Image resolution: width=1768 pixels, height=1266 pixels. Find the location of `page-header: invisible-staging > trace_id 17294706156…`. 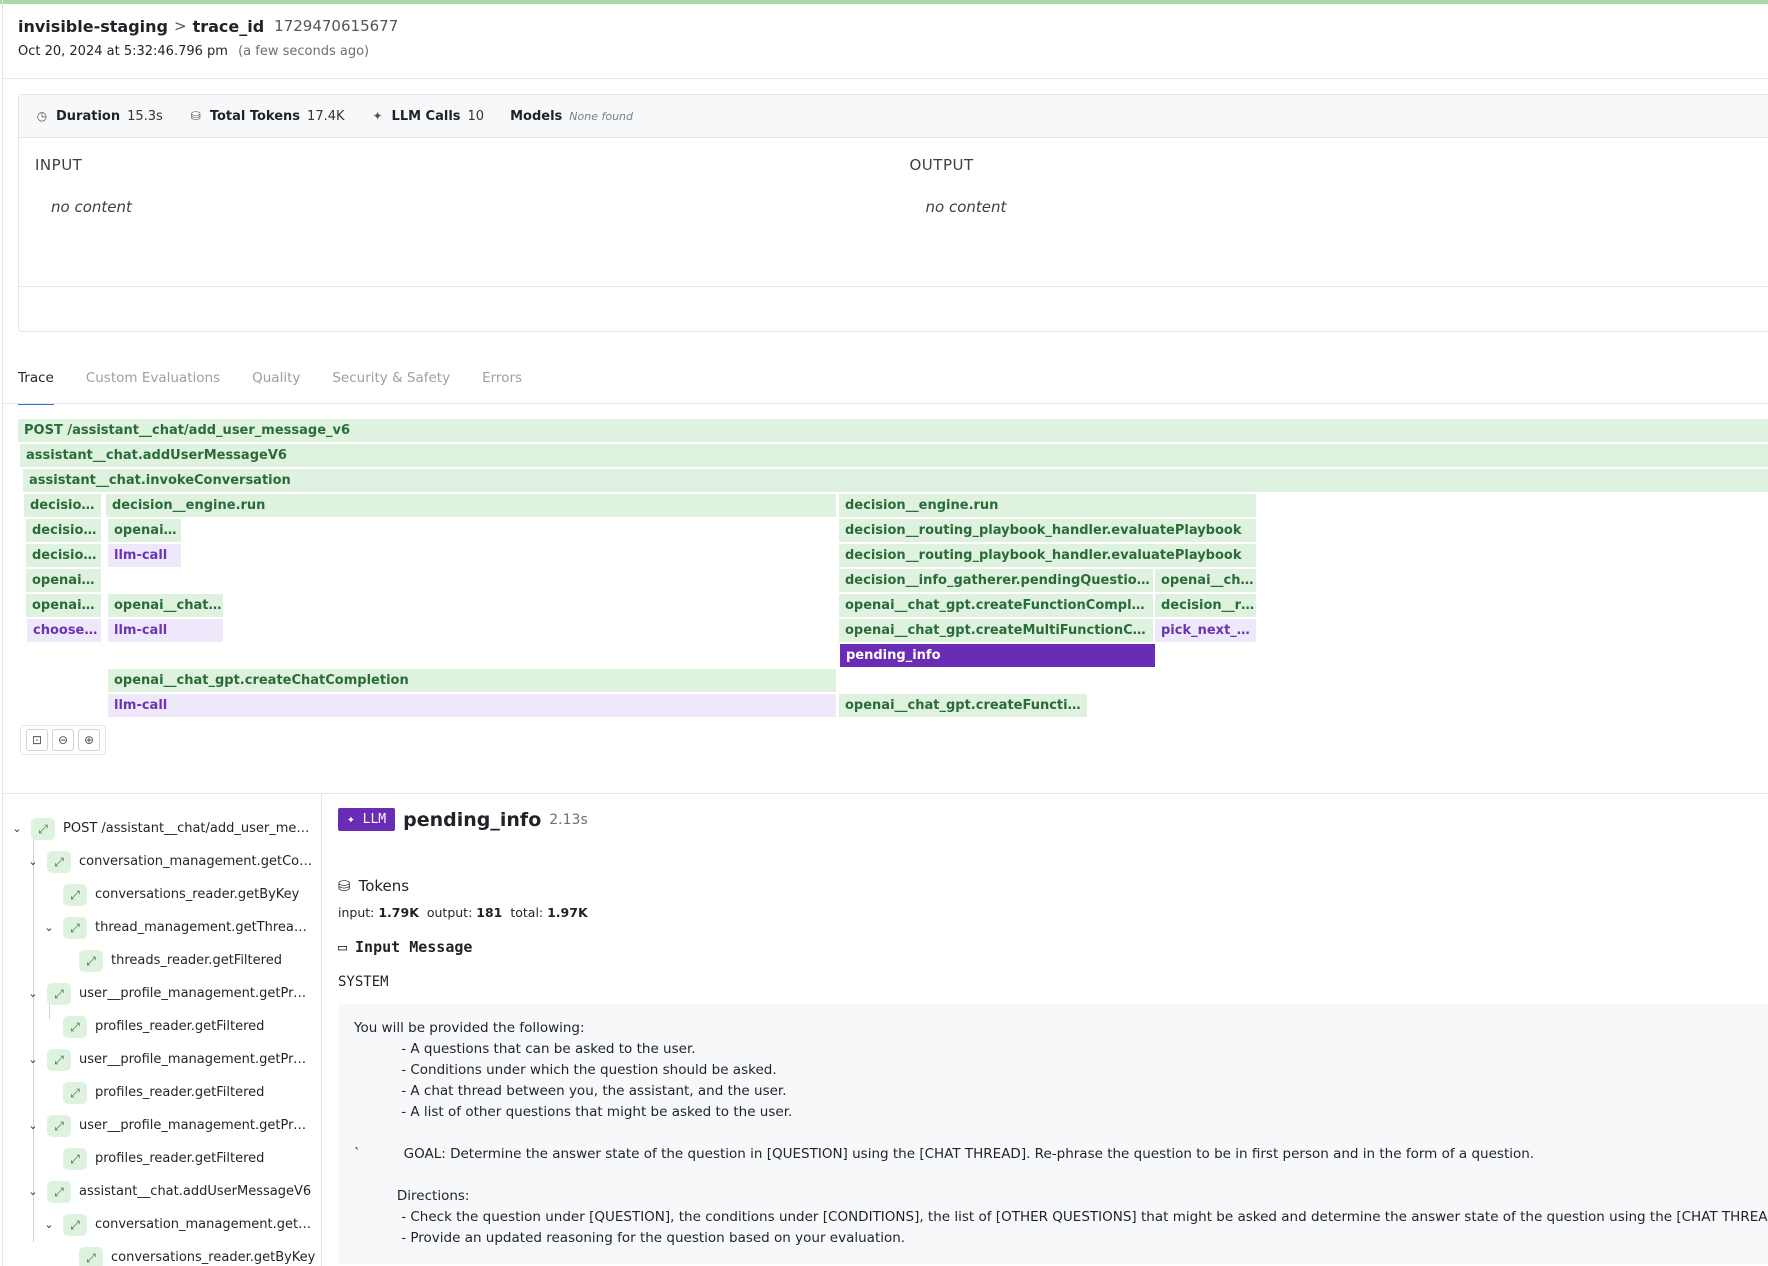

page-header: invisible-staging > trace_id 17294706156… is located at coordinates (888, 37).